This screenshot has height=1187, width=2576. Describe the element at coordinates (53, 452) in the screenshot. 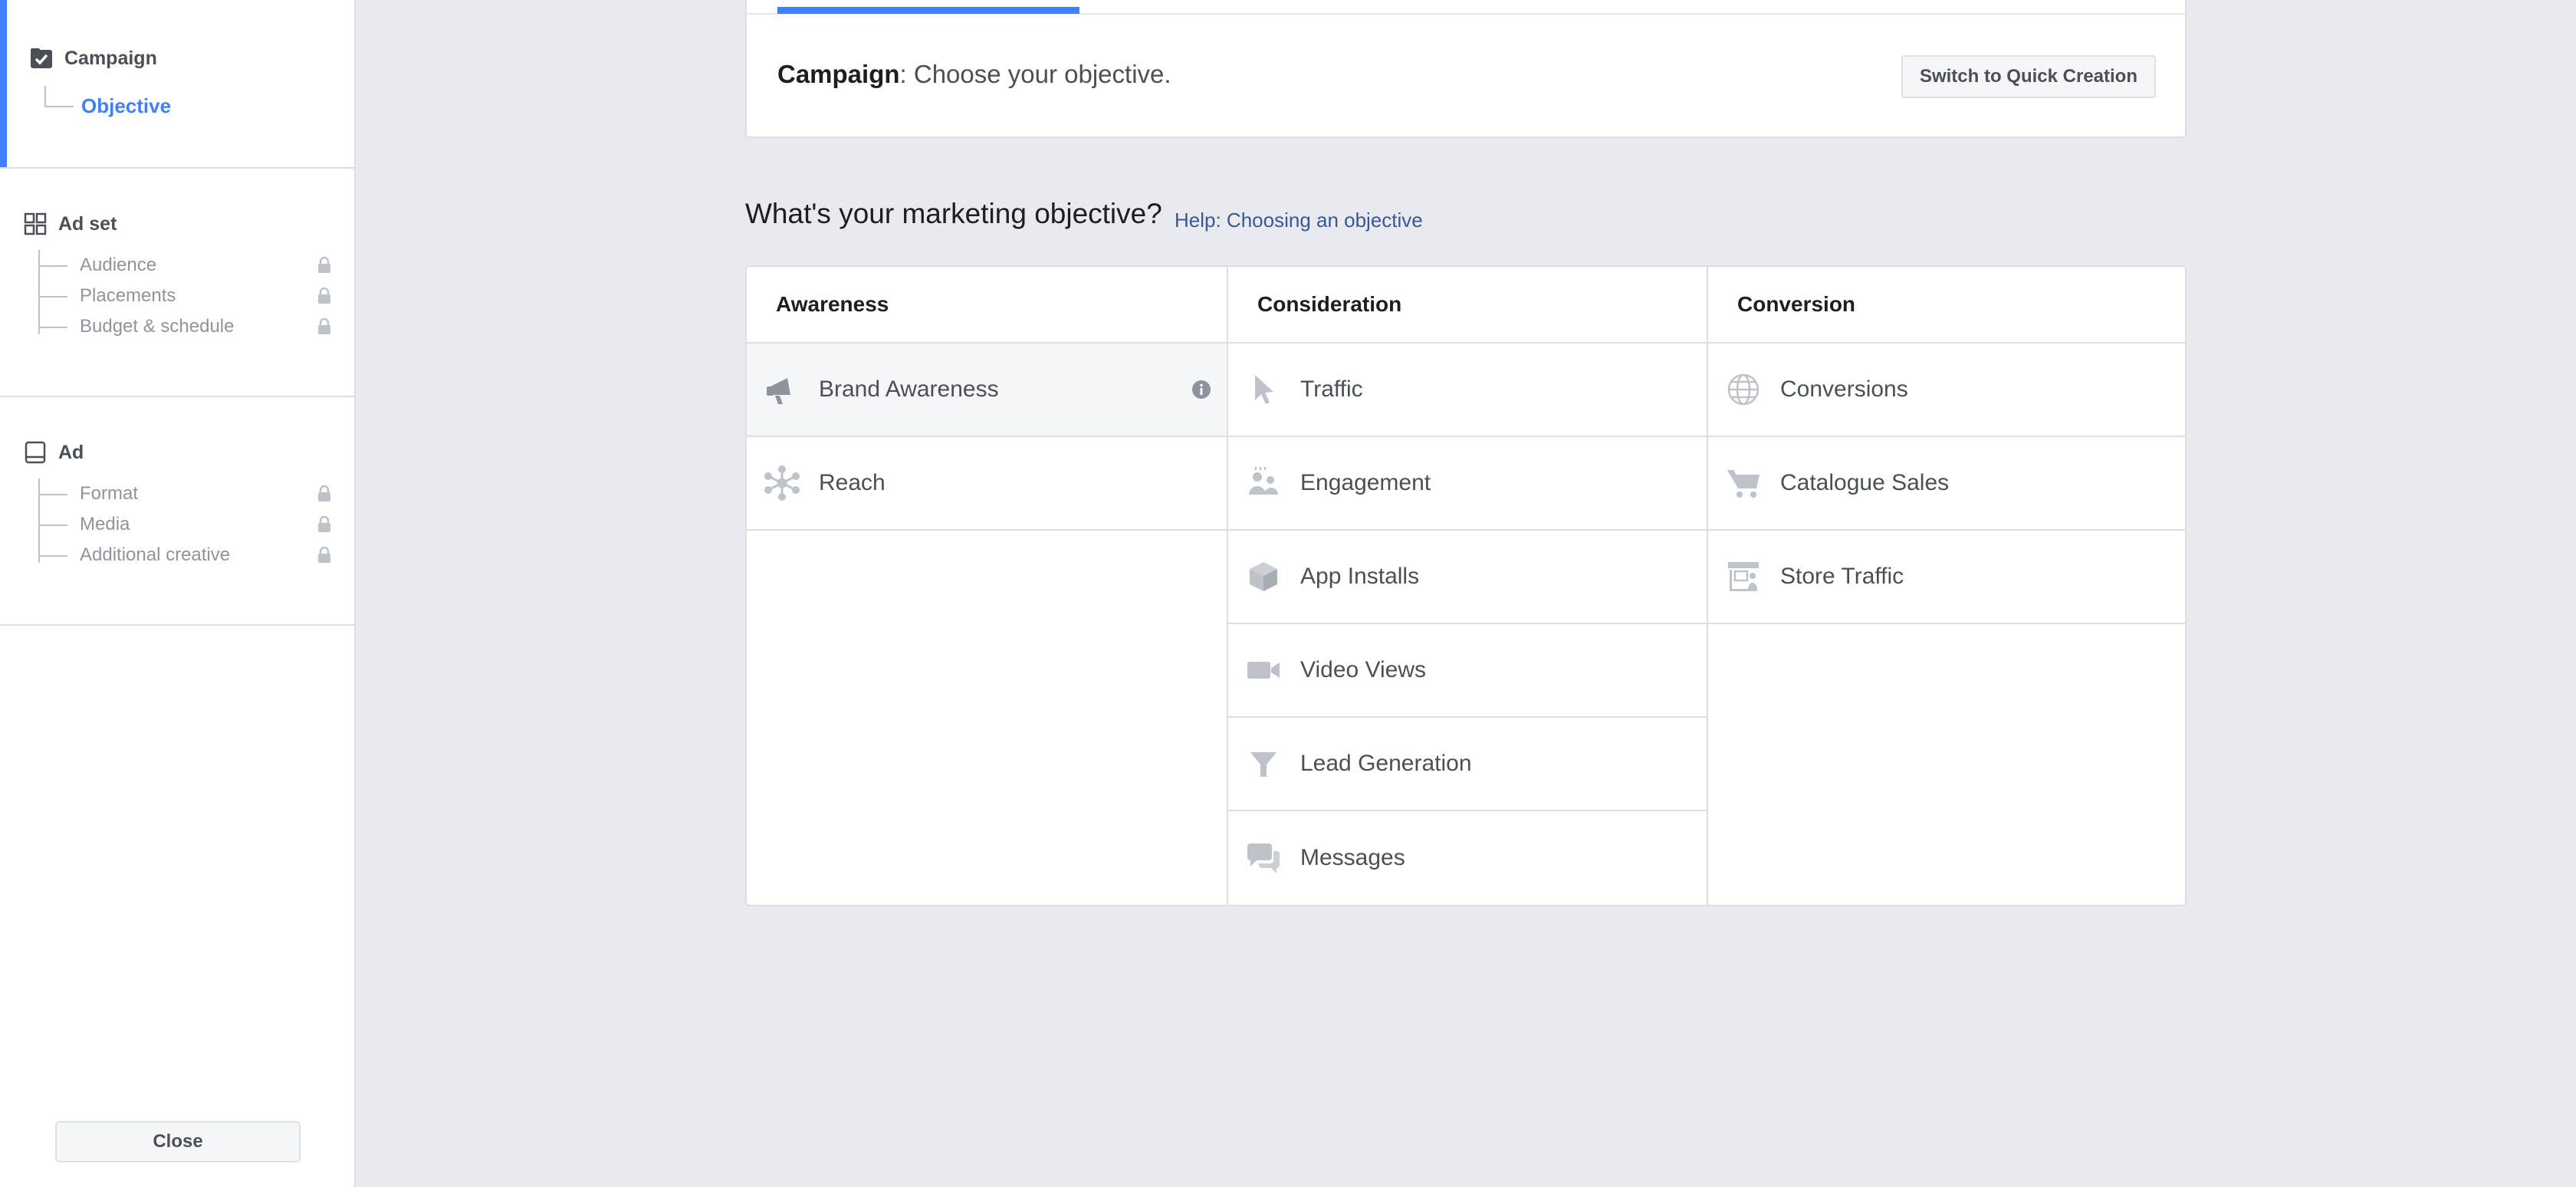

I see `sidebar-ad-header: Ad` at that location.